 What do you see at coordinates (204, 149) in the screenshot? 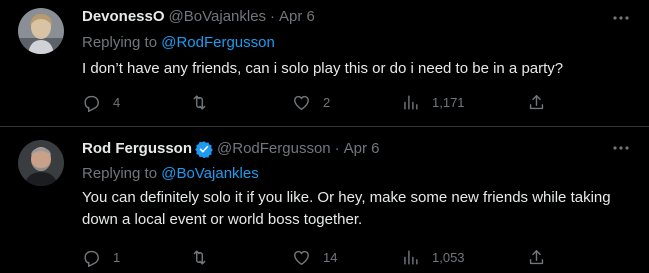
I see `verified-badge-icon` at bounding box center [204, 149].